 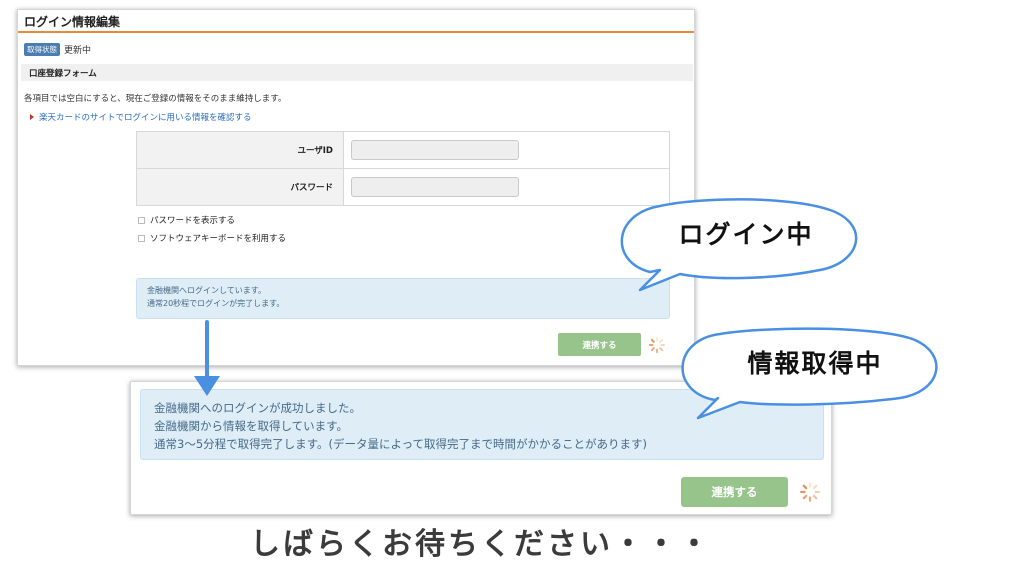 I want to click on arrow-right-icon, so click(x=32, y=117).